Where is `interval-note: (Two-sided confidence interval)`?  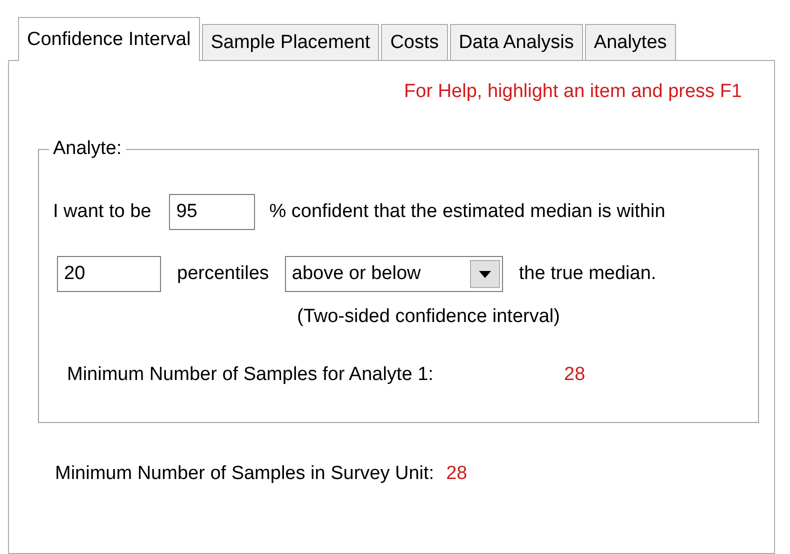
interval-note: (Two-sided confidence interval) is located at coordinates (429, 317).